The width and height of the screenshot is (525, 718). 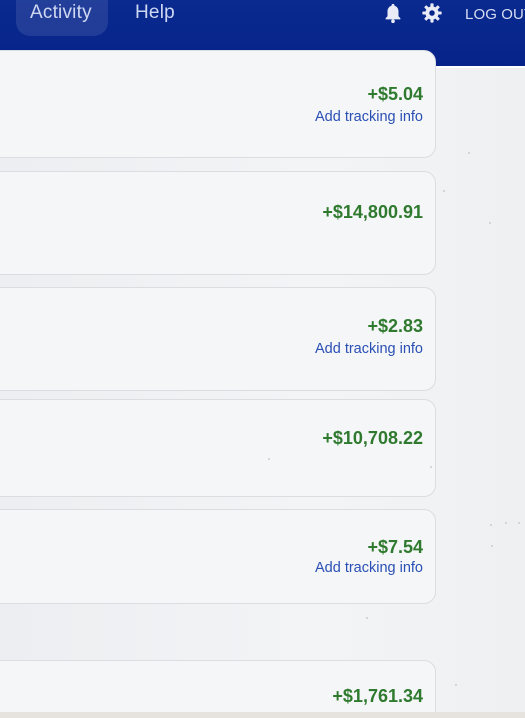 I want to click on transaction-card: +$10,708.22, so click(x=218, y=448).